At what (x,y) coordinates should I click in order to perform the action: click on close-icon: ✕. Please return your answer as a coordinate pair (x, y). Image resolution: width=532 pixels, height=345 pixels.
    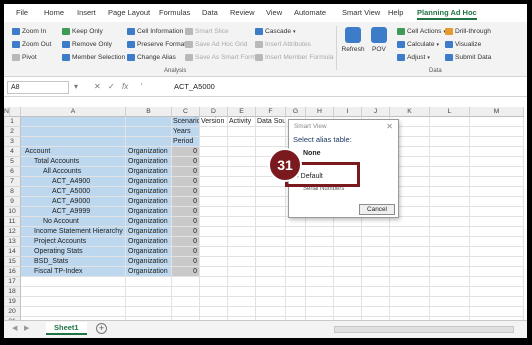
    Looking at the image, I should click on (389, 126).